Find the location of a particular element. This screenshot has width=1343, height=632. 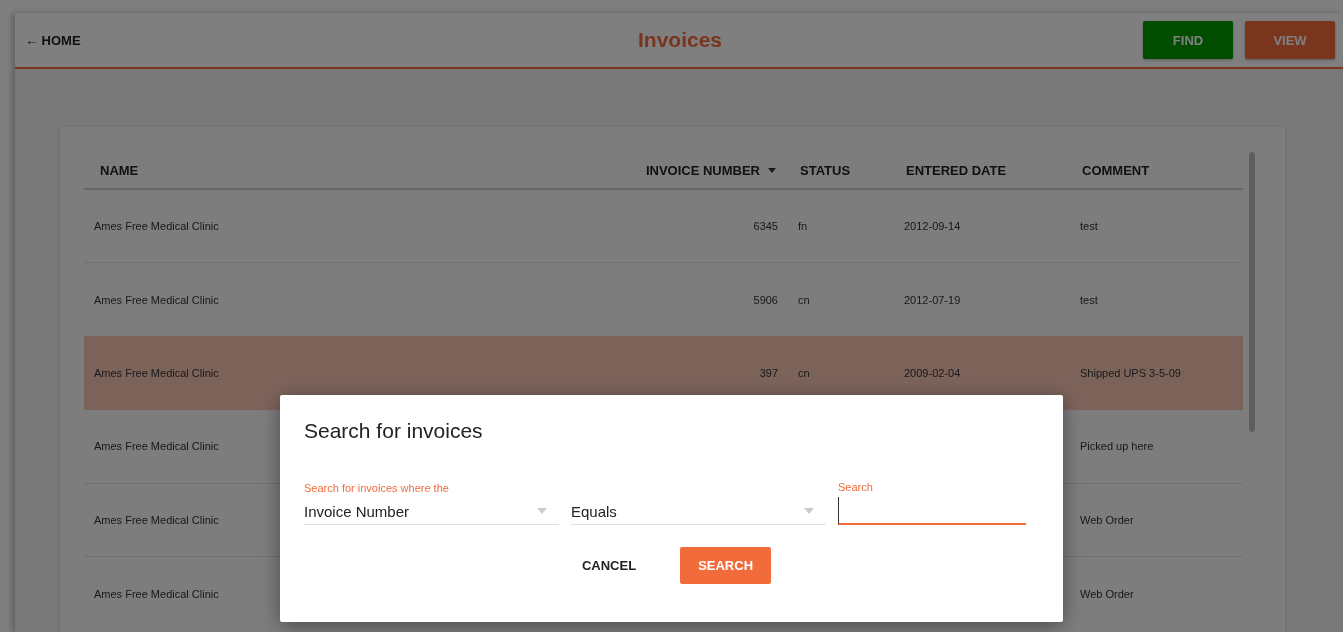

search-input-field is located at coordinates (932, 511).